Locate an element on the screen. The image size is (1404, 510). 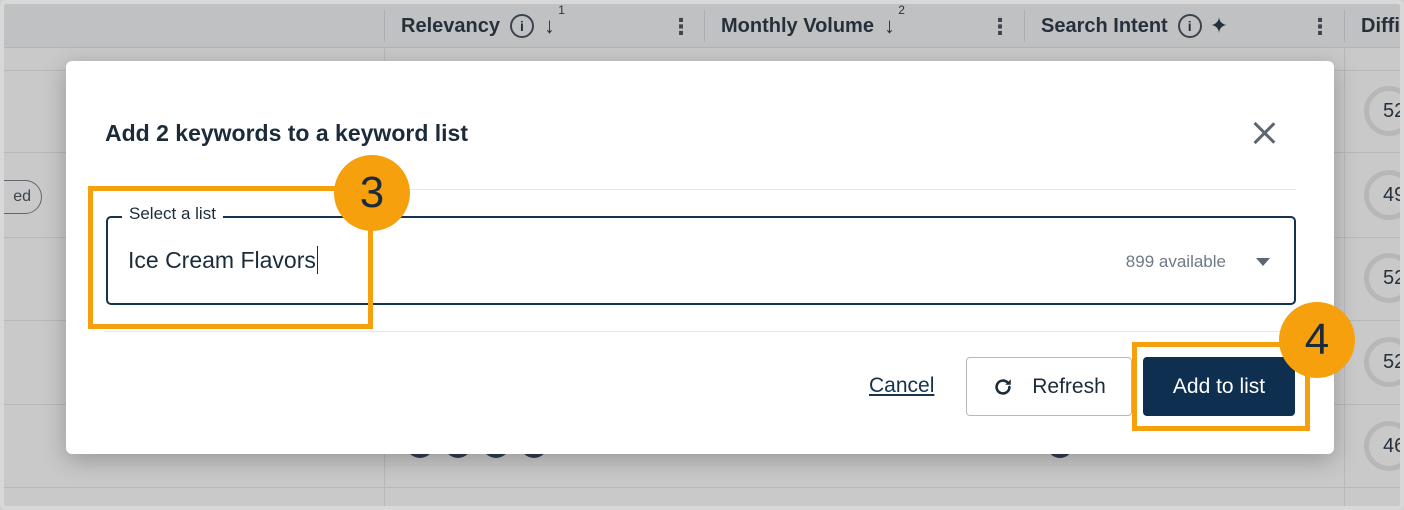
available-count: 899 available is located at coordinates (1175, 261).